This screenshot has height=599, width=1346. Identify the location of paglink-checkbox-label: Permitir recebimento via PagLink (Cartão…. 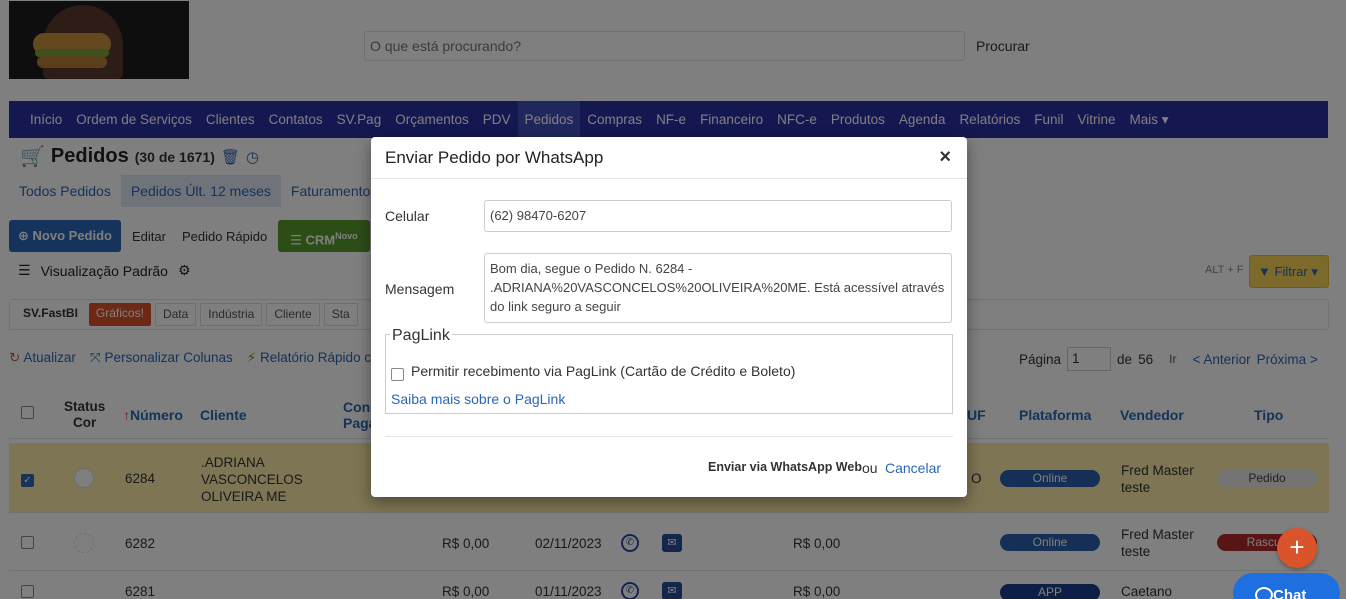
(603, 371).